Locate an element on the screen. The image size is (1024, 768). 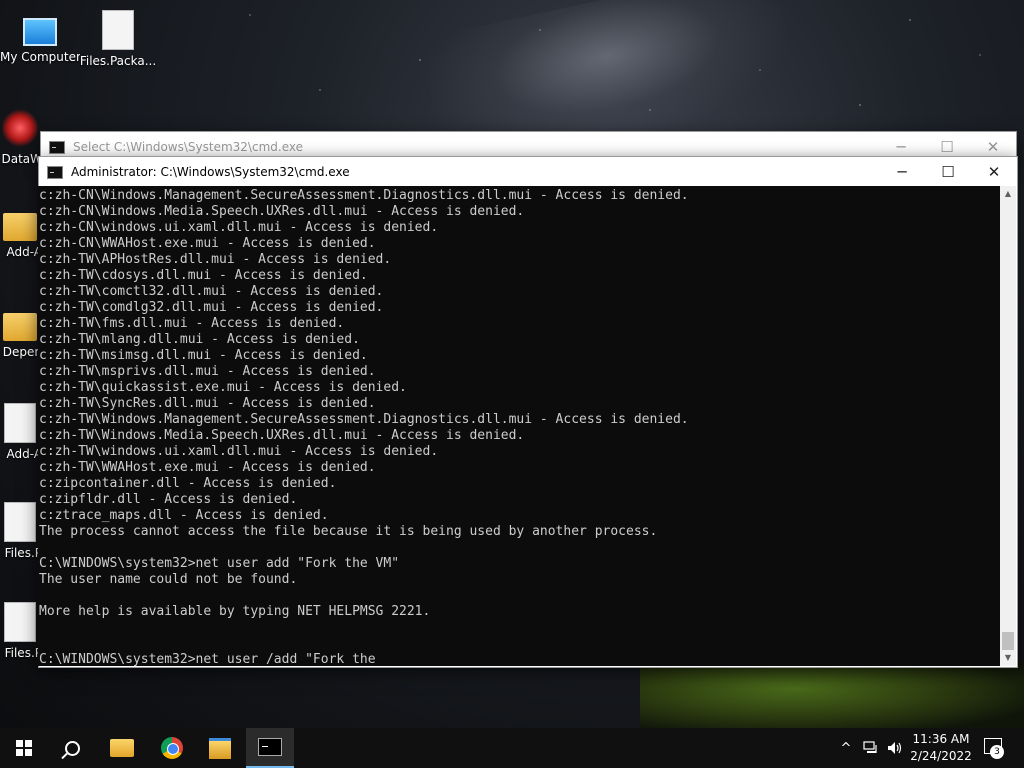
scroll-down-arrow-icon: ▼ is located at coordinates (1008, 658).